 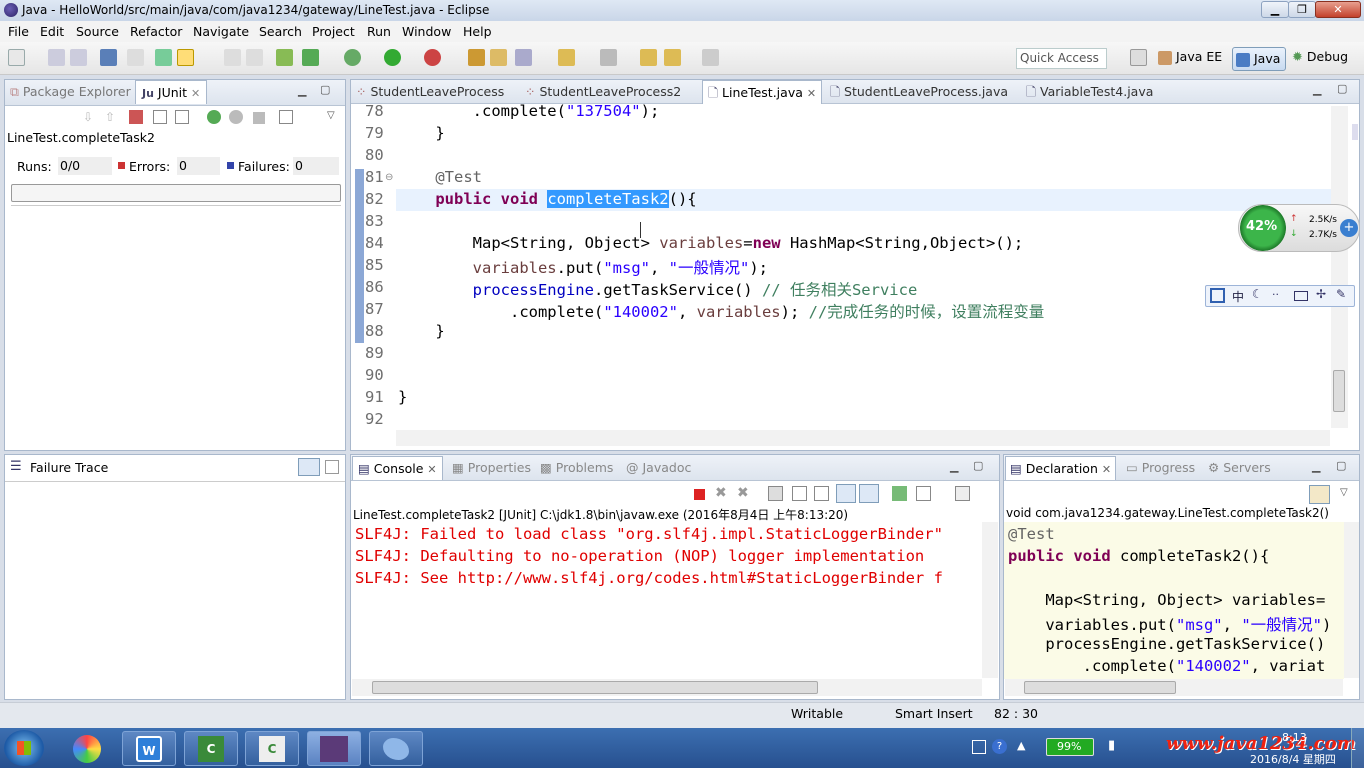 What do you see at coordinates (648, 57) in the screenshot?
I see `last-edit-icon` at bounding box center [648, 57].